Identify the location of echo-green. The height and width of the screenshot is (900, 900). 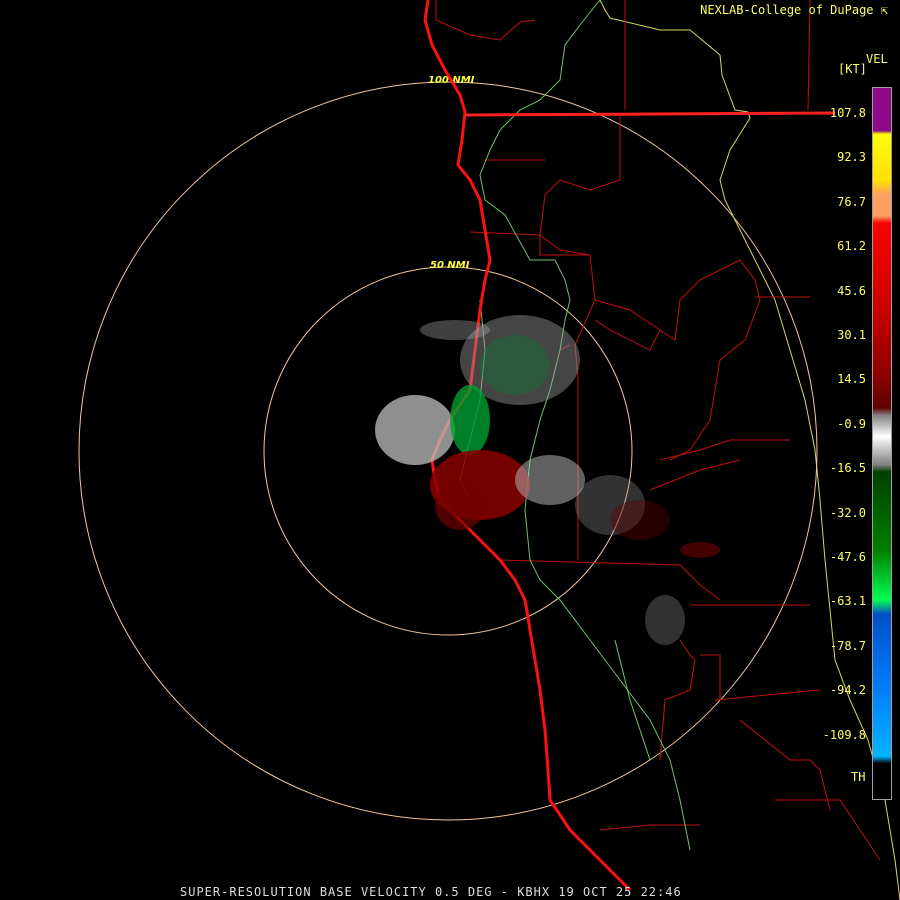
(470, 420).